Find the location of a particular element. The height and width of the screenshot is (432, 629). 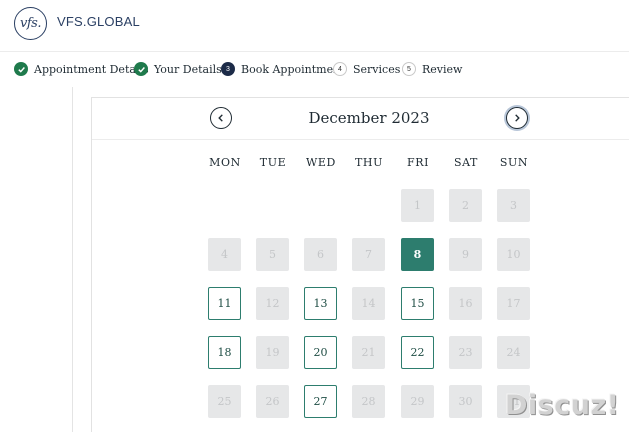

weekday-wed: WED is located at coordinates (321, 162).